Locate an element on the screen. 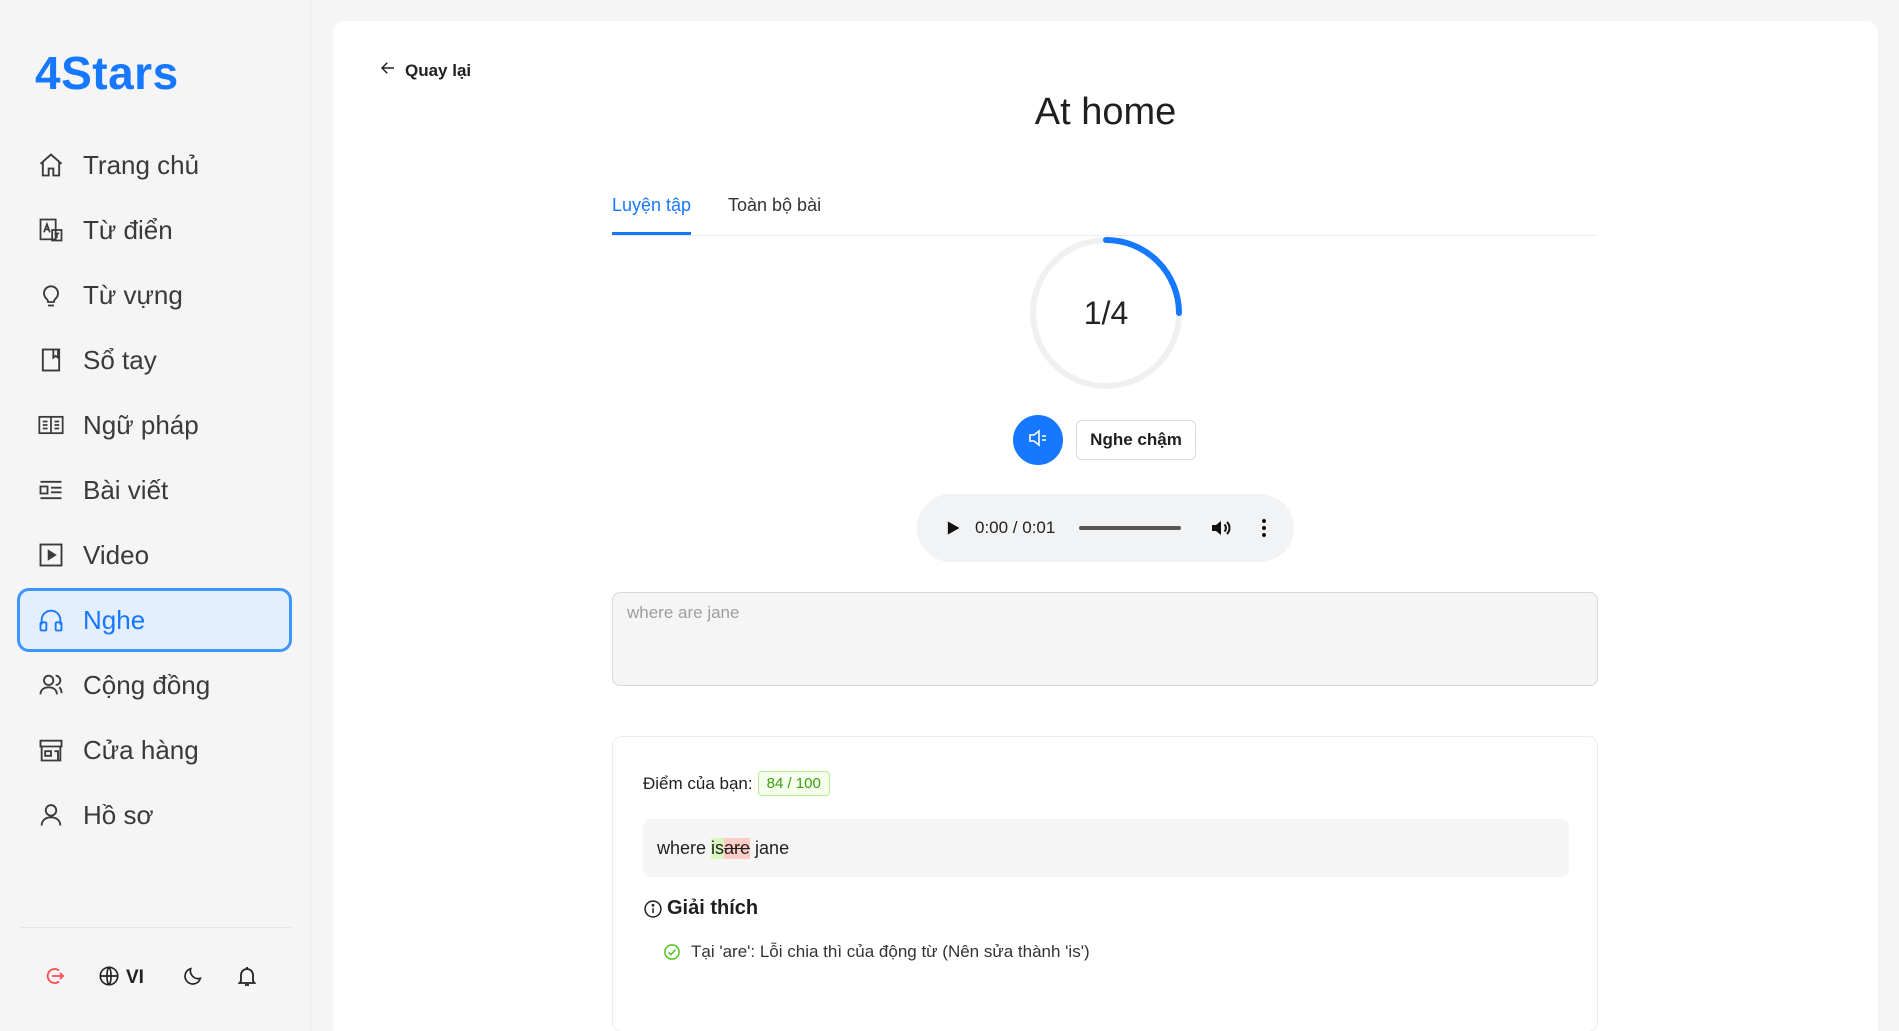  article-icon is located at coordinates (51, 490).